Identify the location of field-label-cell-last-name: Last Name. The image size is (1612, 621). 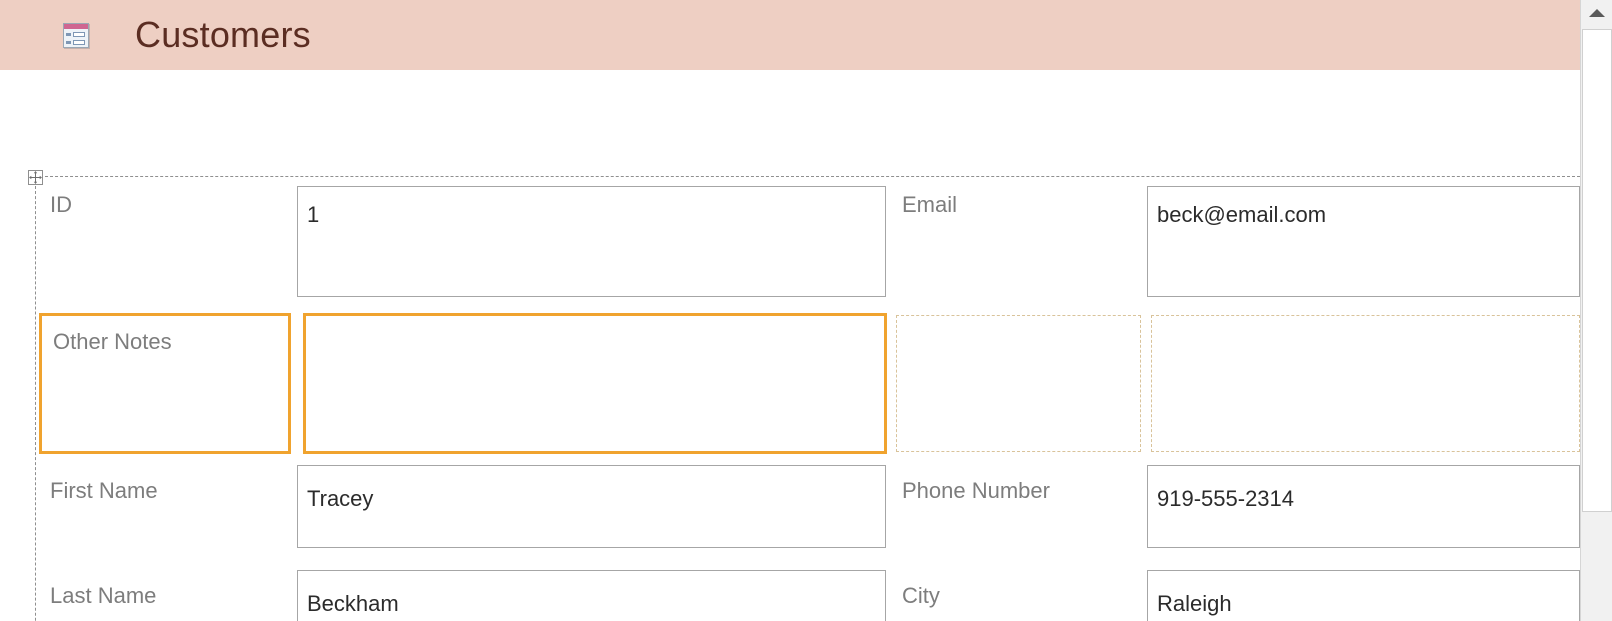
(166, 591).